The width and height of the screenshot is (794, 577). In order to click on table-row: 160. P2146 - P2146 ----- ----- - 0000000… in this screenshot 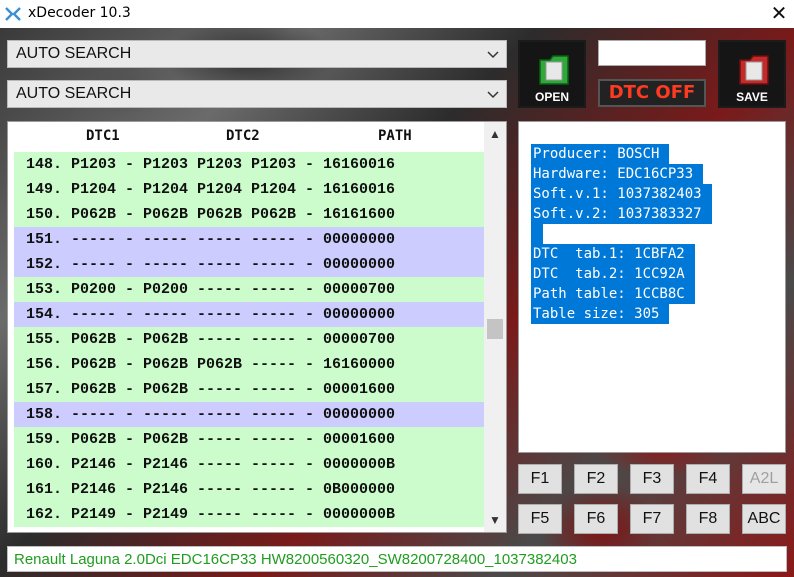, I will do `click(249, 464)`.